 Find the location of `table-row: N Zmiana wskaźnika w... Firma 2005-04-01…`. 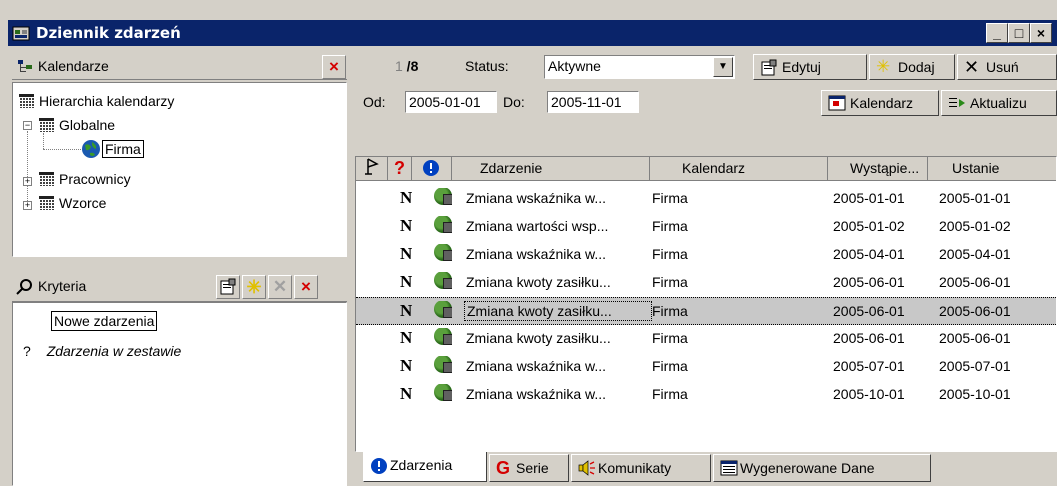

table-row: N Zmiana wskaźnika w... Firma 2005-04-01… is located at coordinates (706, 255).